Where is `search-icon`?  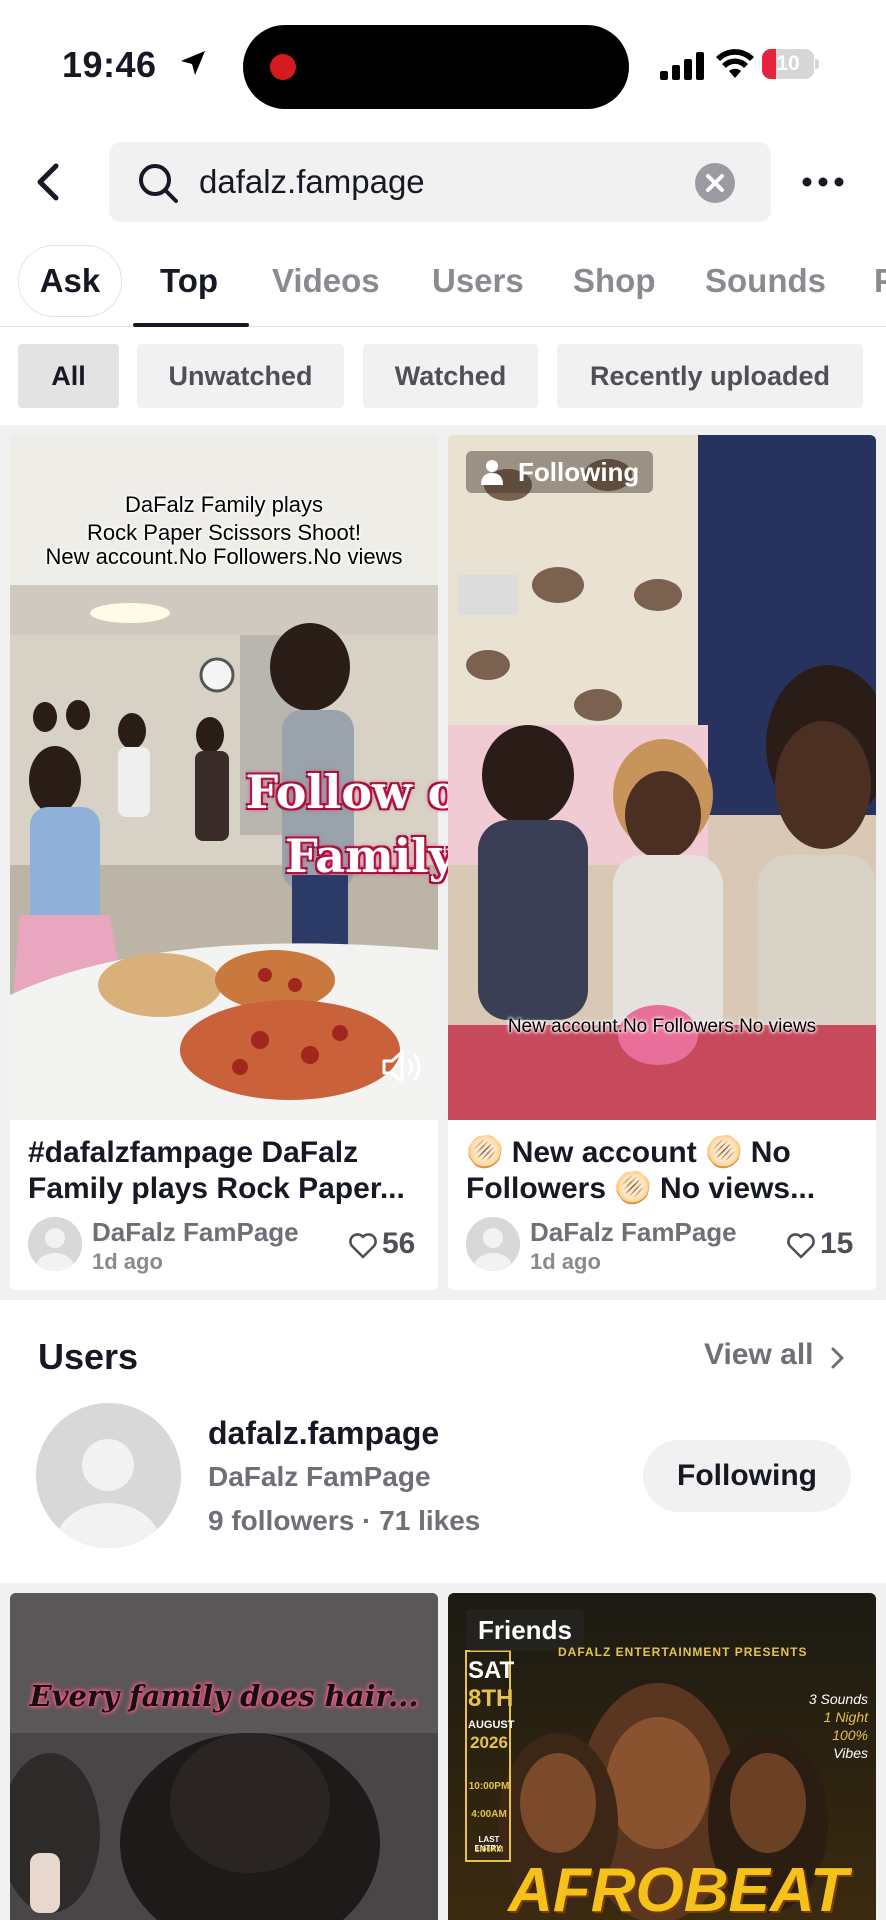 search-icon is located at coordinates (158, 183).